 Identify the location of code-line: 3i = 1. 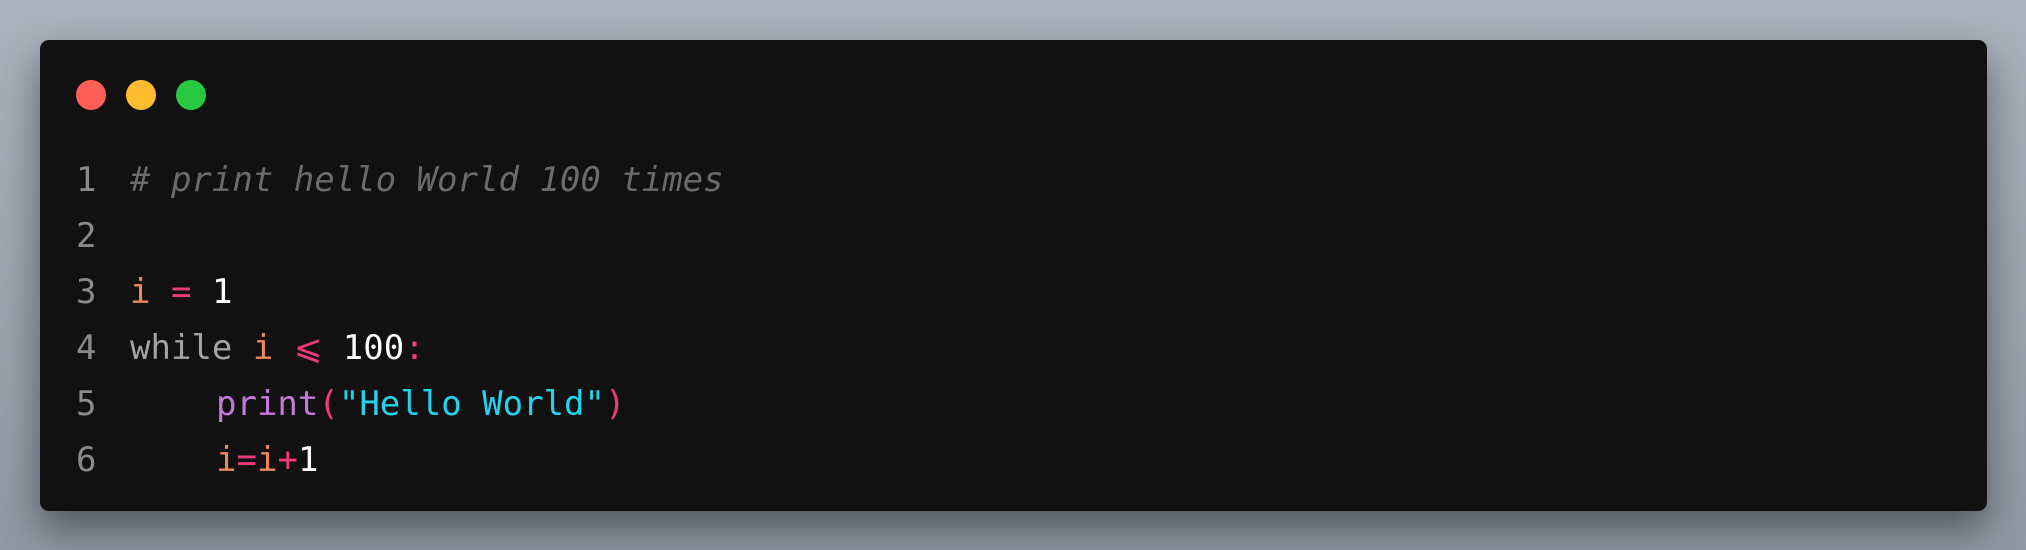
(1013, 292).